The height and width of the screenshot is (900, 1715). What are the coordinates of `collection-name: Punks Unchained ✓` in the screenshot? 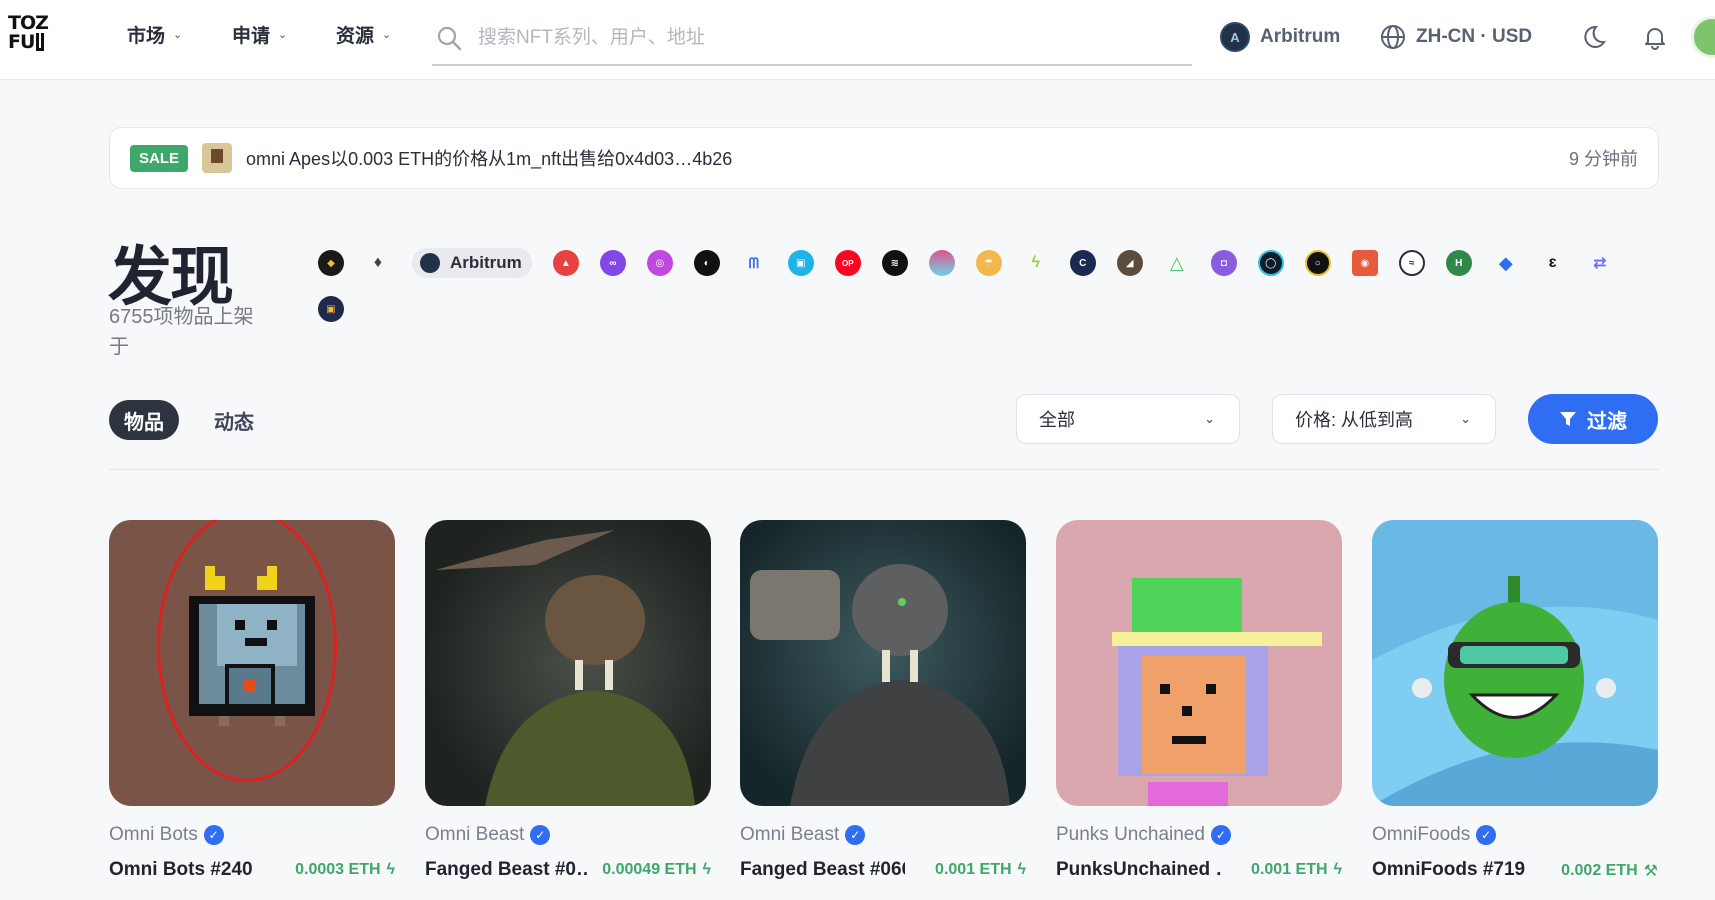 It's located at (1143, 835).